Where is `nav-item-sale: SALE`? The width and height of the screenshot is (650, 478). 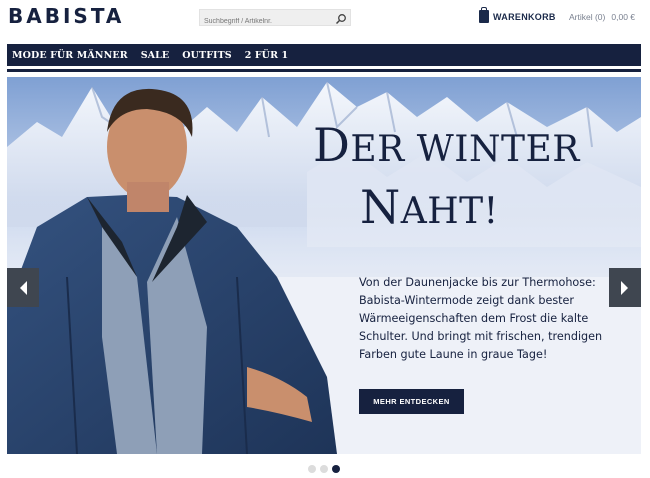 nav-item-sale: SALE is located at coordinates (155, 55).